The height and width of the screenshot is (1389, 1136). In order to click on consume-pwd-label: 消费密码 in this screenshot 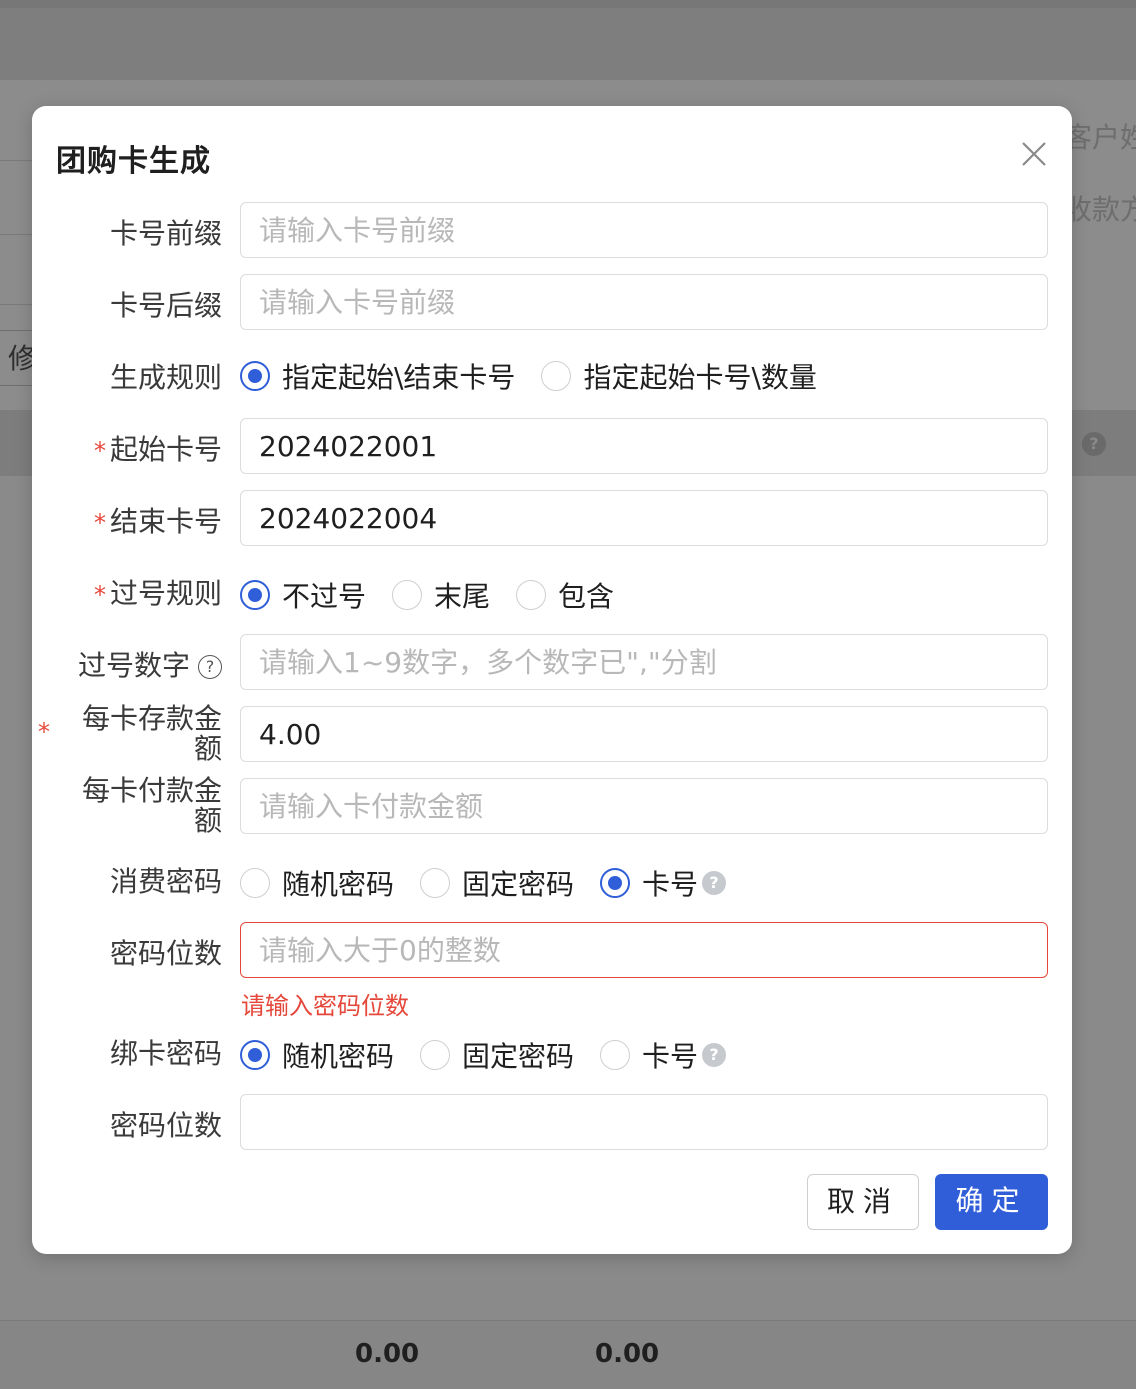, I will do `click(165, 881)`.